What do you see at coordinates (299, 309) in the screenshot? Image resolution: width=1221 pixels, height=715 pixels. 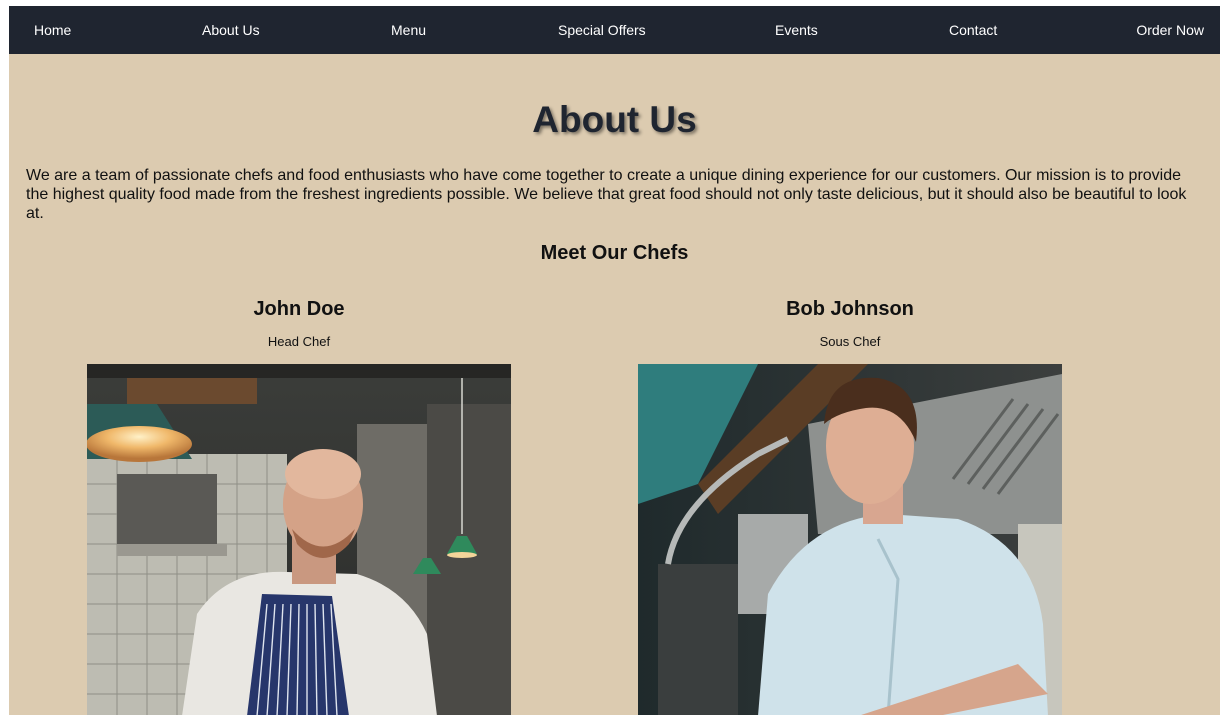 I see `chef-name: John Doe` at bounding box center [299, 309].